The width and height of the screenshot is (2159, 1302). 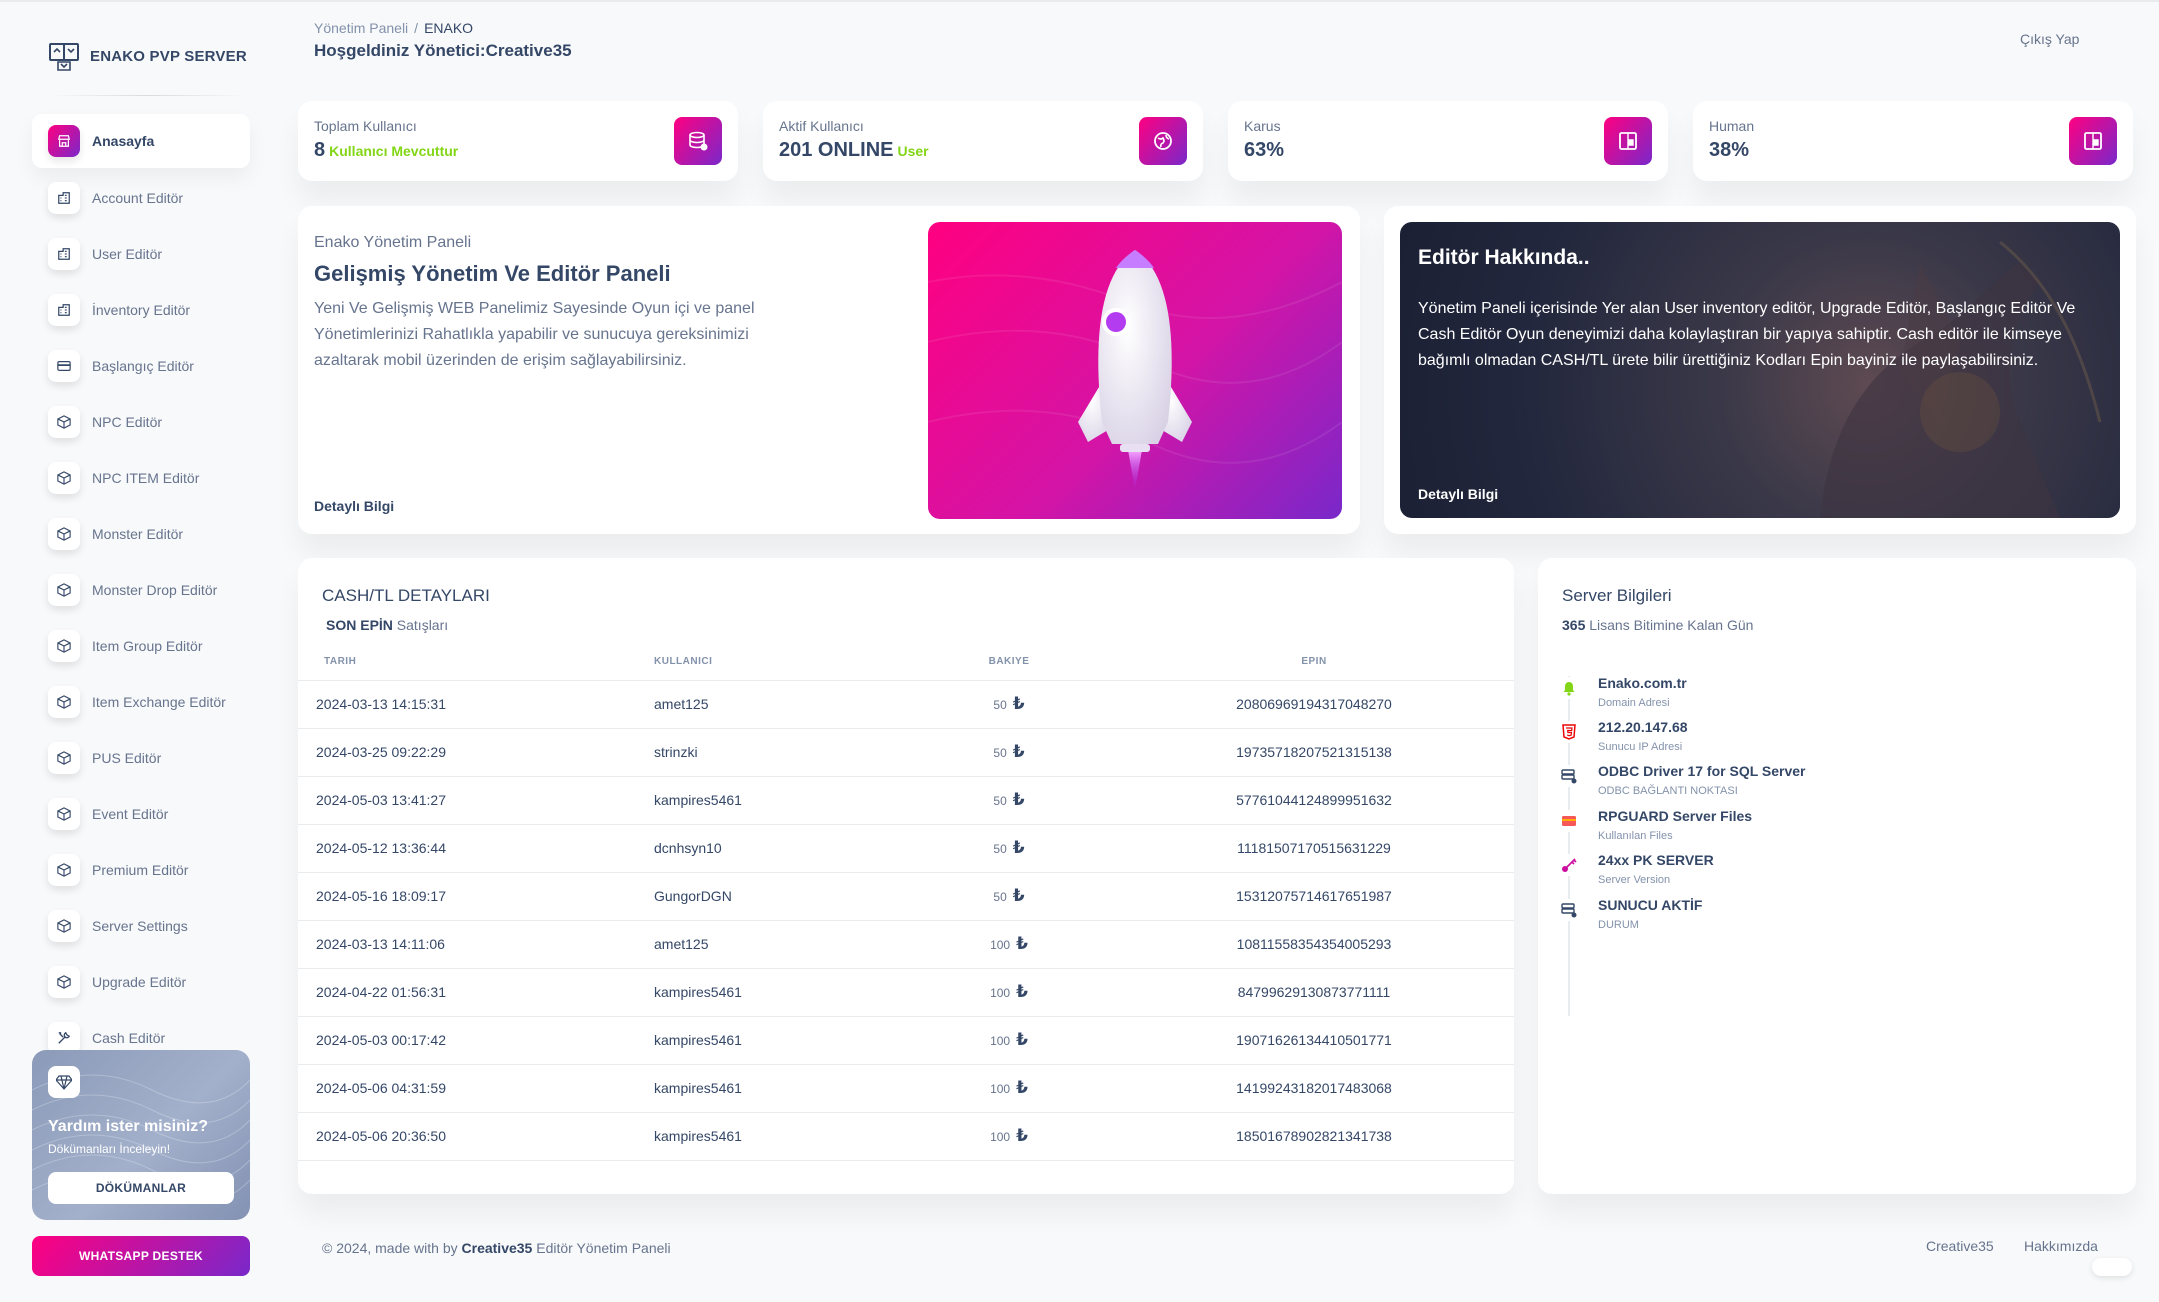 What do you see at coordinates (476, 896) in the screenshot?
I see `cell-date: 2024-05-16 18:09:17` at bounding box center [476, 896].